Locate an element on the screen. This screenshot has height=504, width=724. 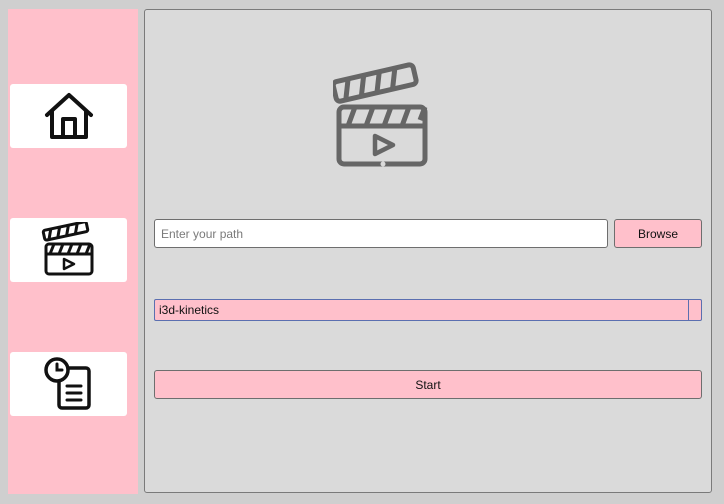
history-document-icon is located at coordinates (67, 383).